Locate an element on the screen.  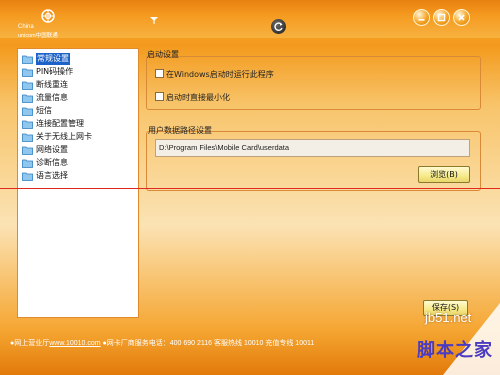
nav-item-pin: PIN码操作 is located at coordinates (47, 72).